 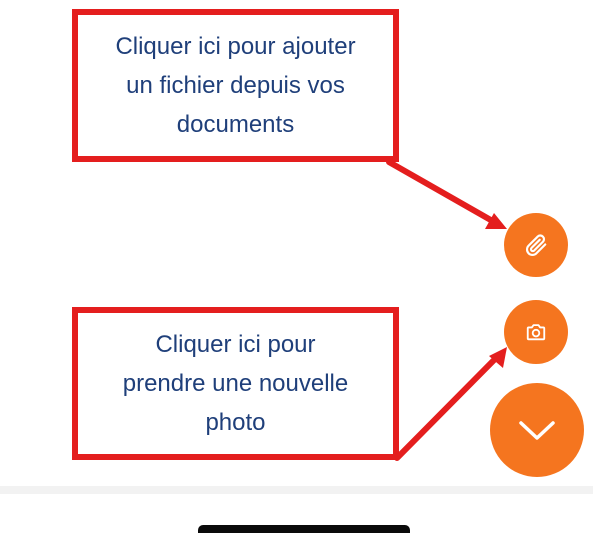 I want to click on take-photo-button, so click(x=536, y=332).